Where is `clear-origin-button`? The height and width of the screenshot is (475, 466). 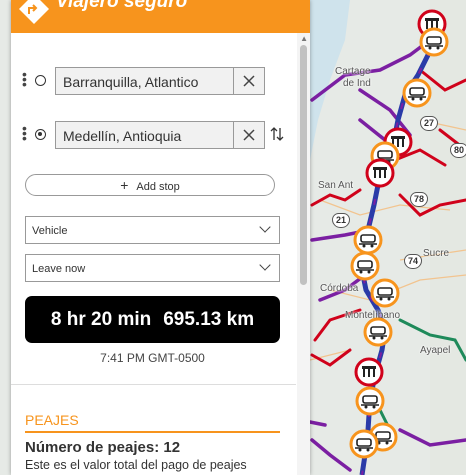 clear-origin-button is located at coordinates (249, 81).